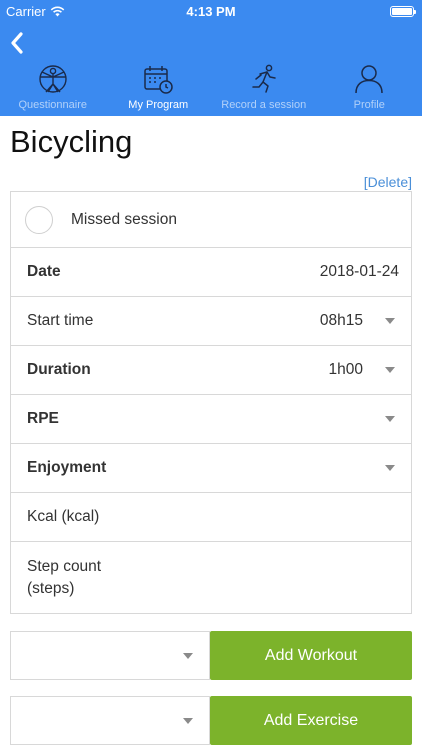 Image resolution: width=422 pixels, height=750 pixels. What do you see at coordinates (124, 219) in the screenshot?
I see `missed-session-label: Missed session` at bounding box center [124, 219].